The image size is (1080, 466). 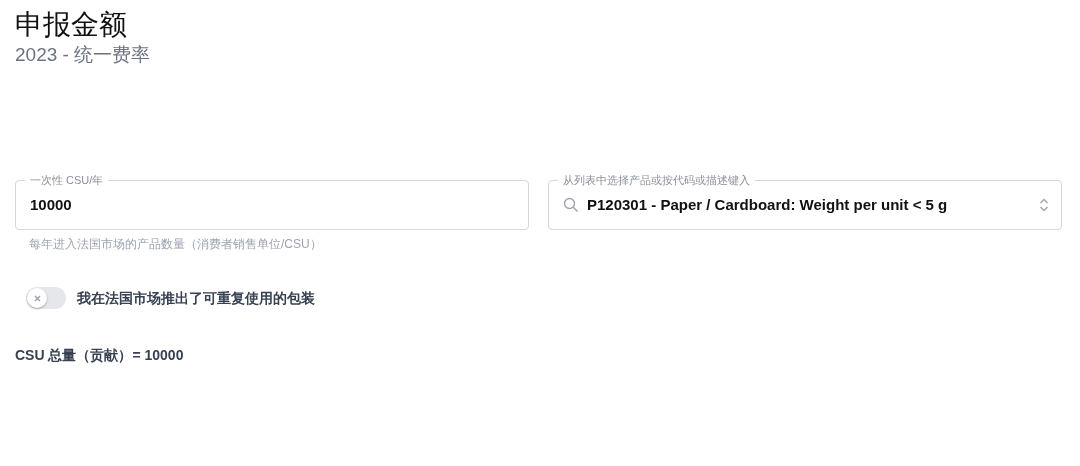 I want to click on search-icon, so click(x=571, y=205).